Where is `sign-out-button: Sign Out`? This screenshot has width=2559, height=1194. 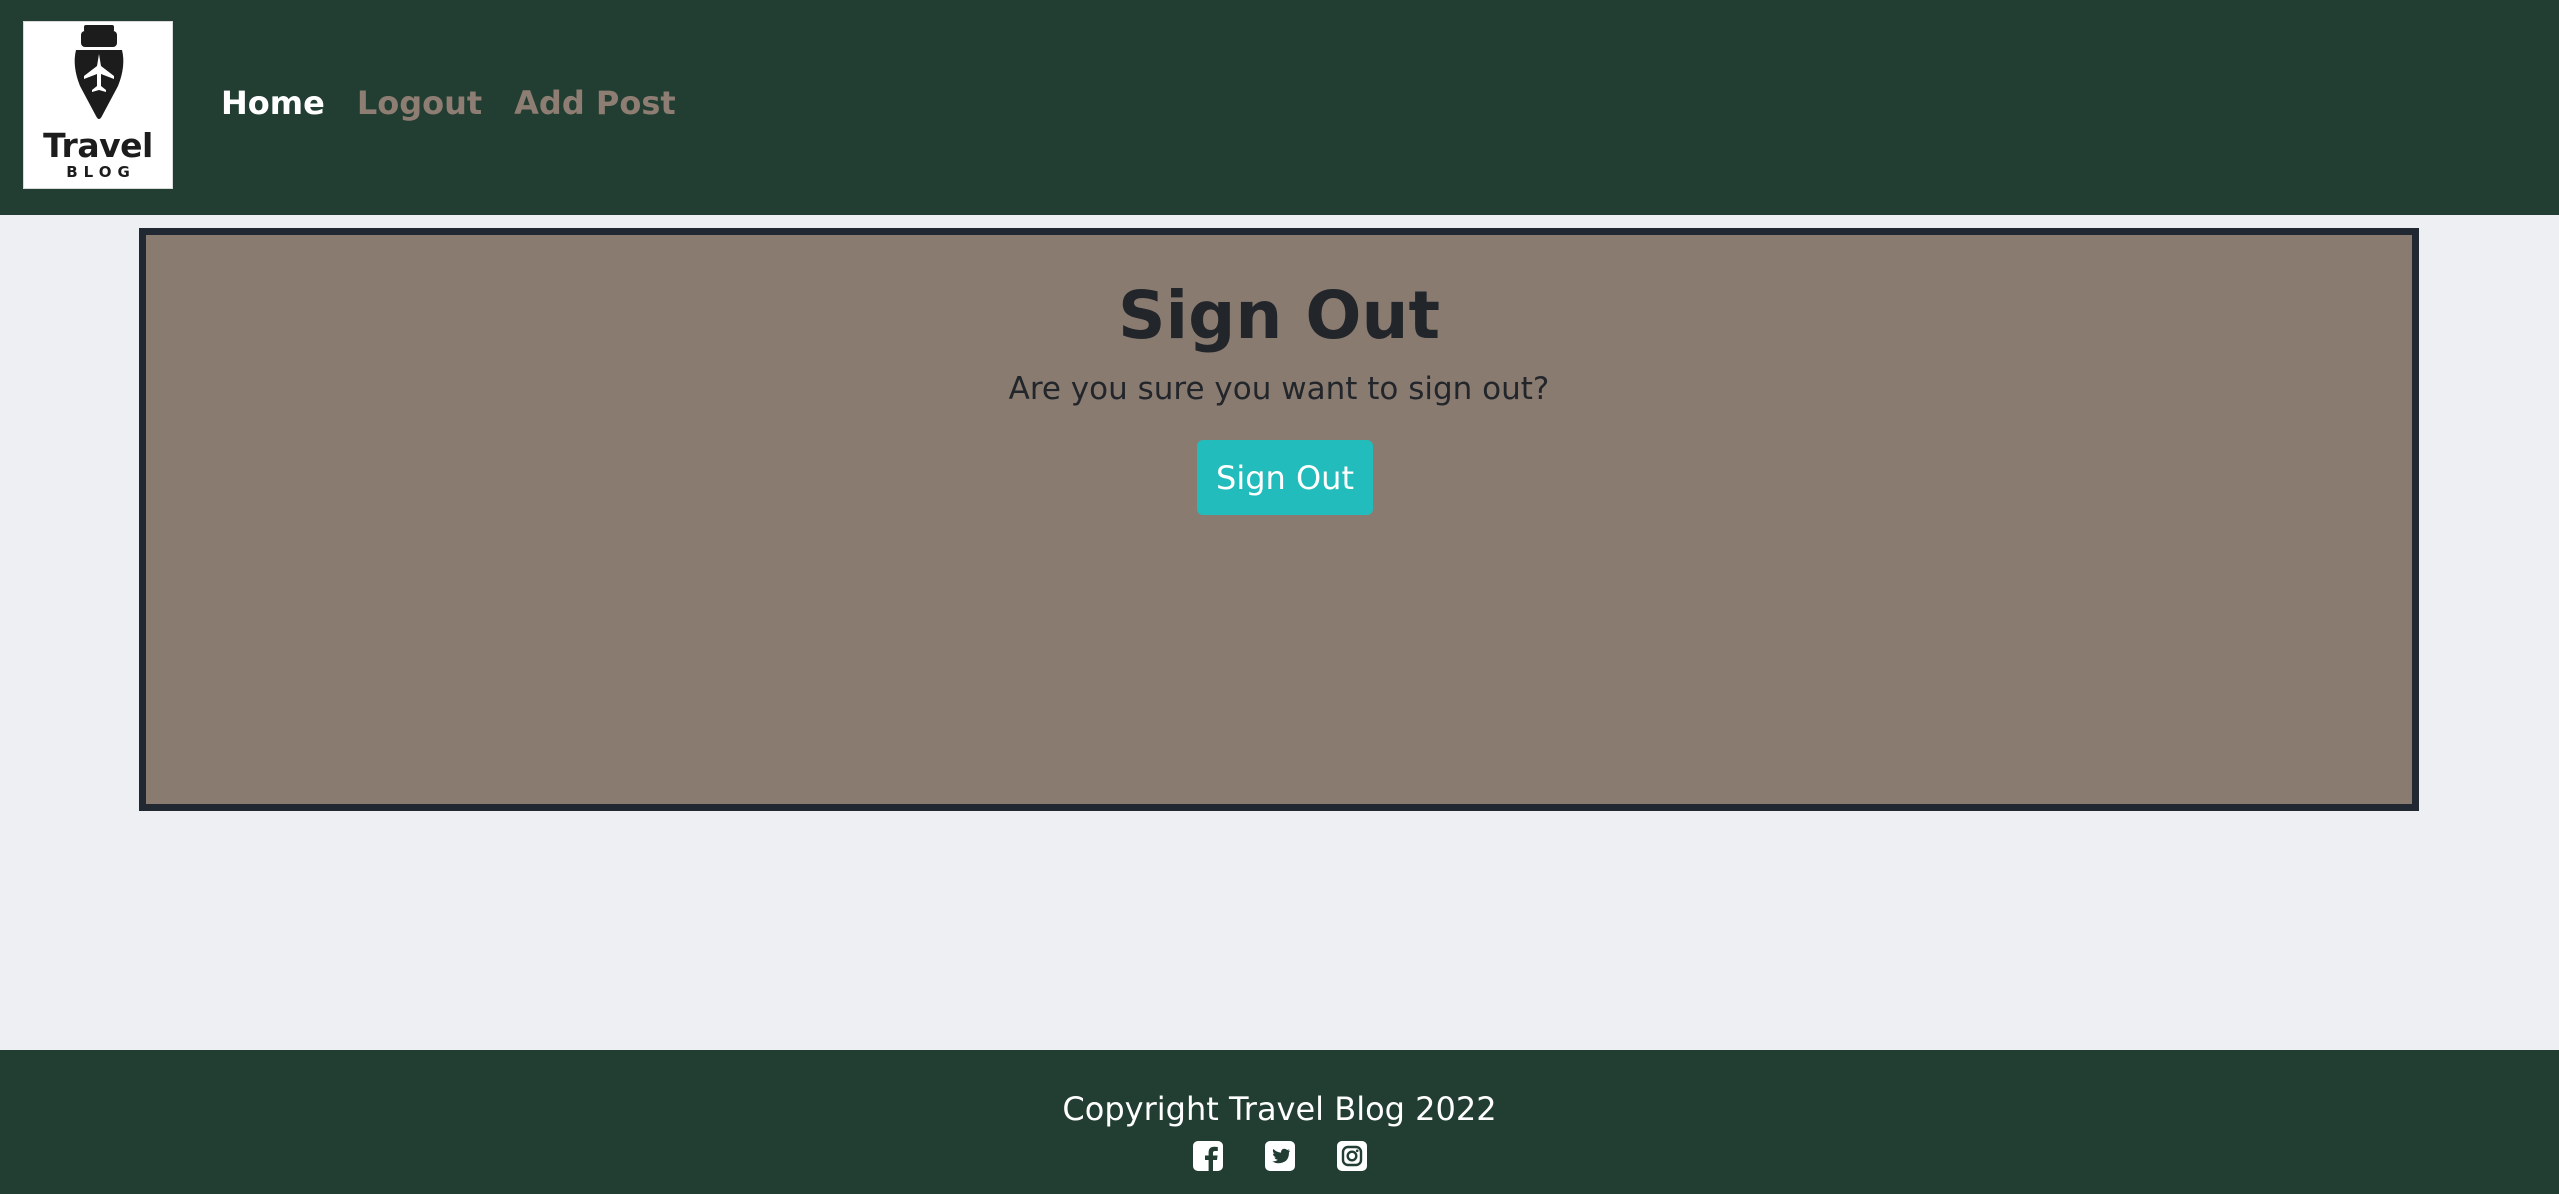 sign-out-button: Sign Out is located at coordinates (1285, 477).